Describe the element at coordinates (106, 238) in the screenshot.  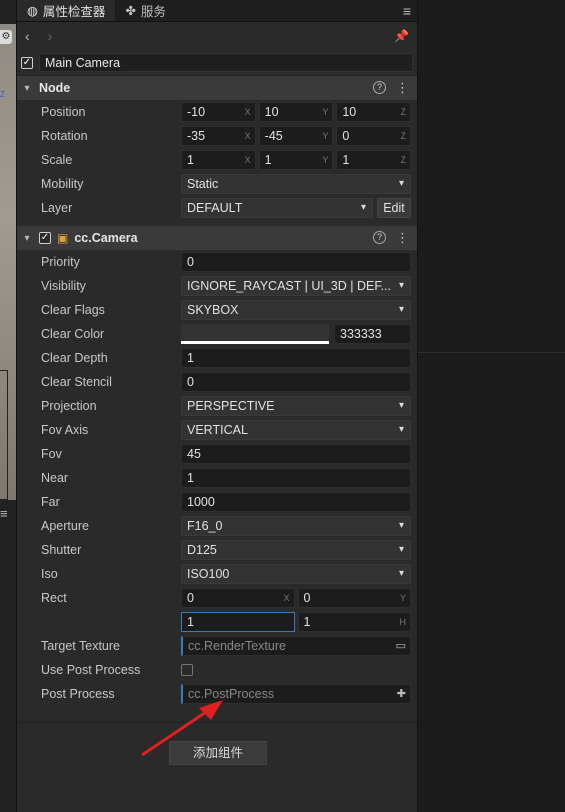
I see `section-title: cc.Camera` at that location.